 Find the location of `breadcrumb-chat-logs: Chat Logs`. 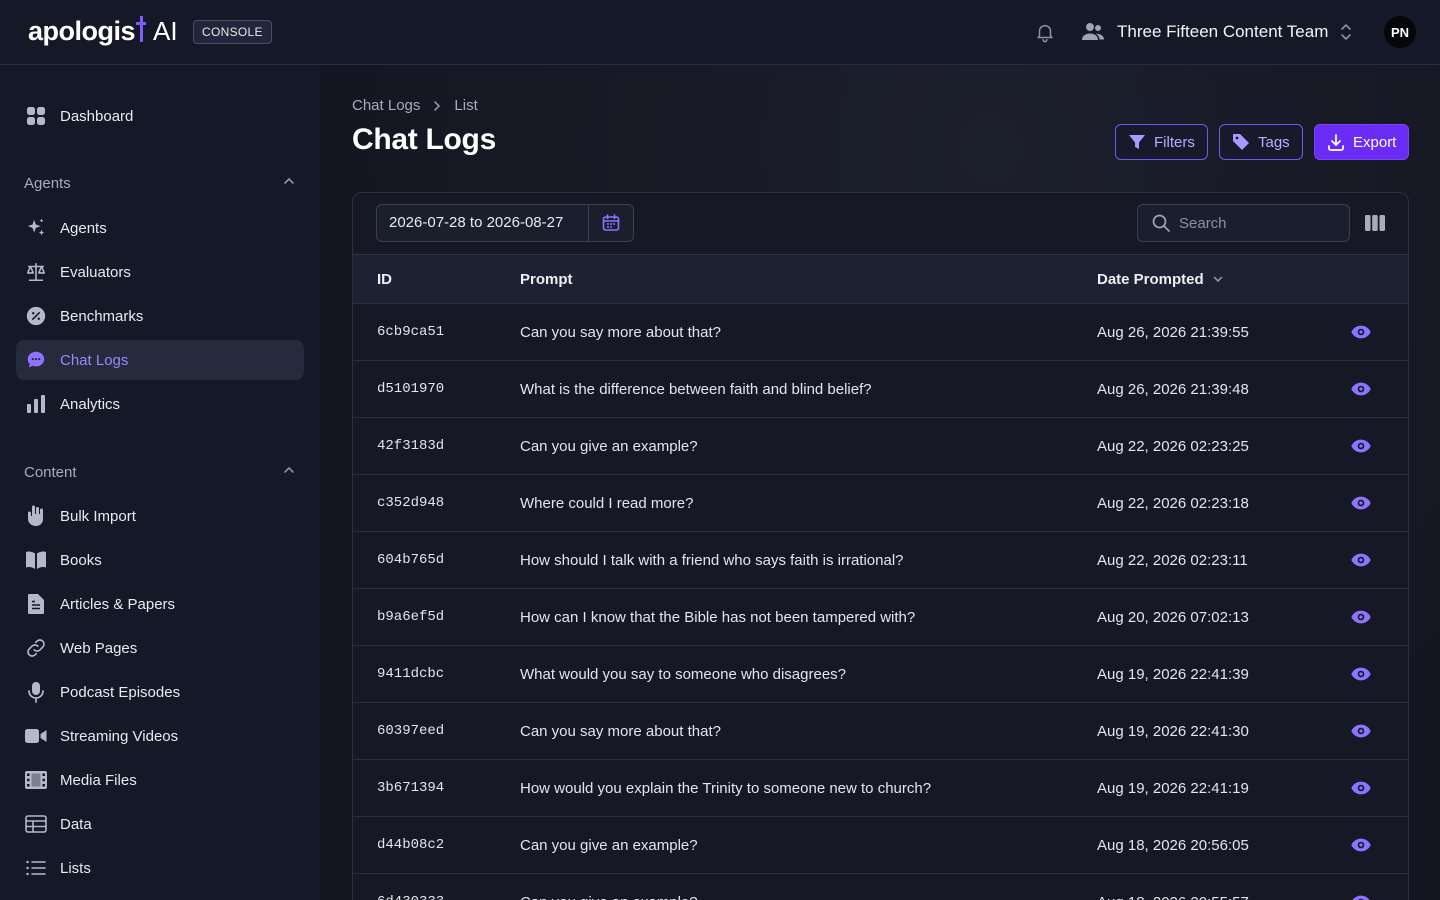

breadcrumb-chat-logs: Chat Logs is located at coordinates (386, 105).